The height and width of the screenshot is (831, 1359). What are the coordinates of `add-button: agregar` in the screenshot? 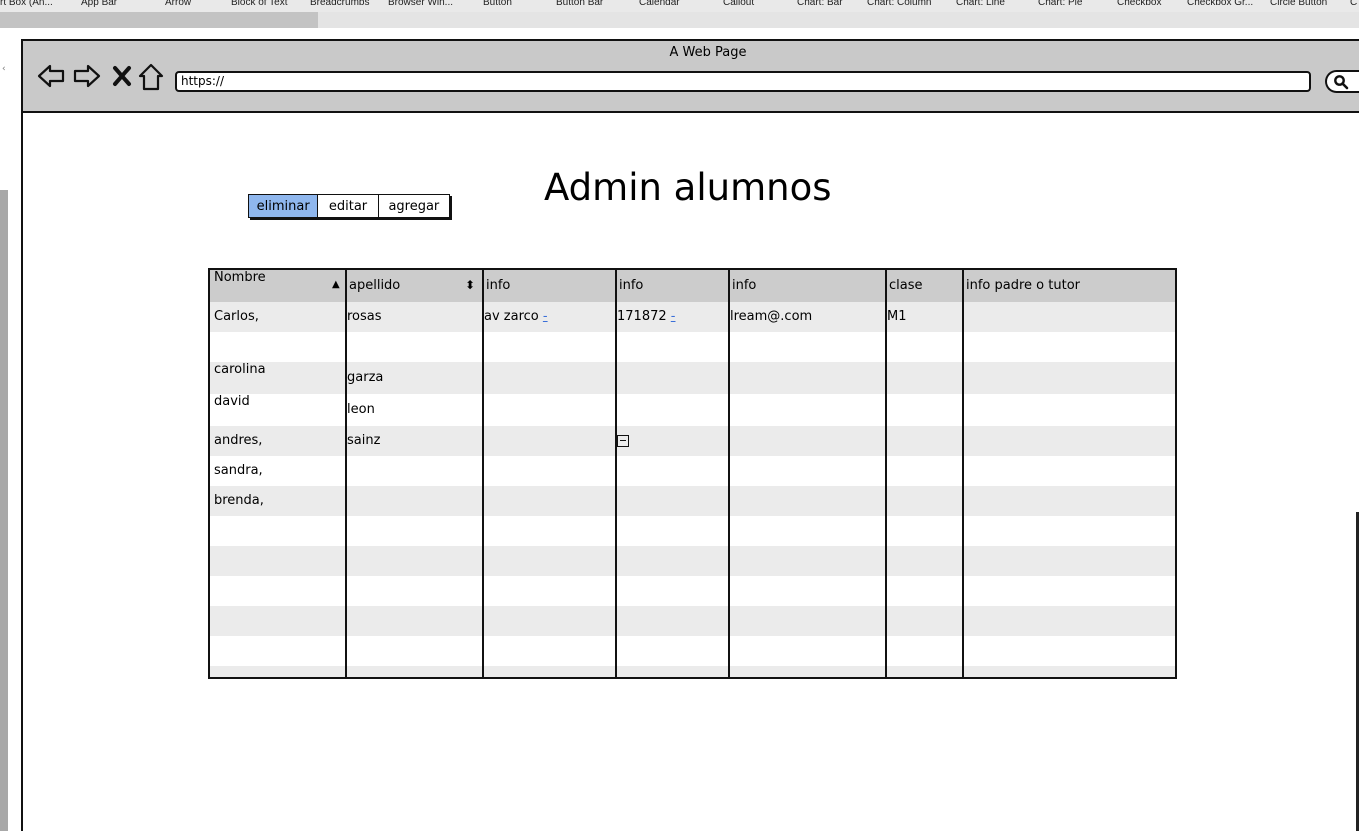 It's located at (414, 206).